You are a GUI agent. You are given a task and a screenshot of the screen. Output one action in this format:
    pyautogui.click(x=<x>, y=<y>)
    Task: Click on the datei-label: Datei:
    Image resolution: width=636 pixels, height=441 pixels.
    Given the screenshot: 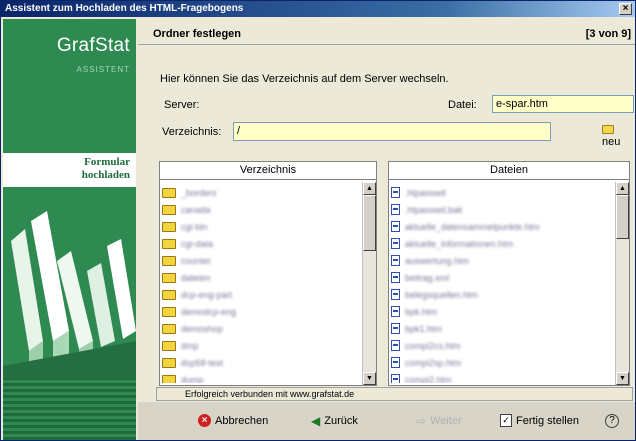 What is the action you would take?
    pyautogui.click(x=462, y=105)
    